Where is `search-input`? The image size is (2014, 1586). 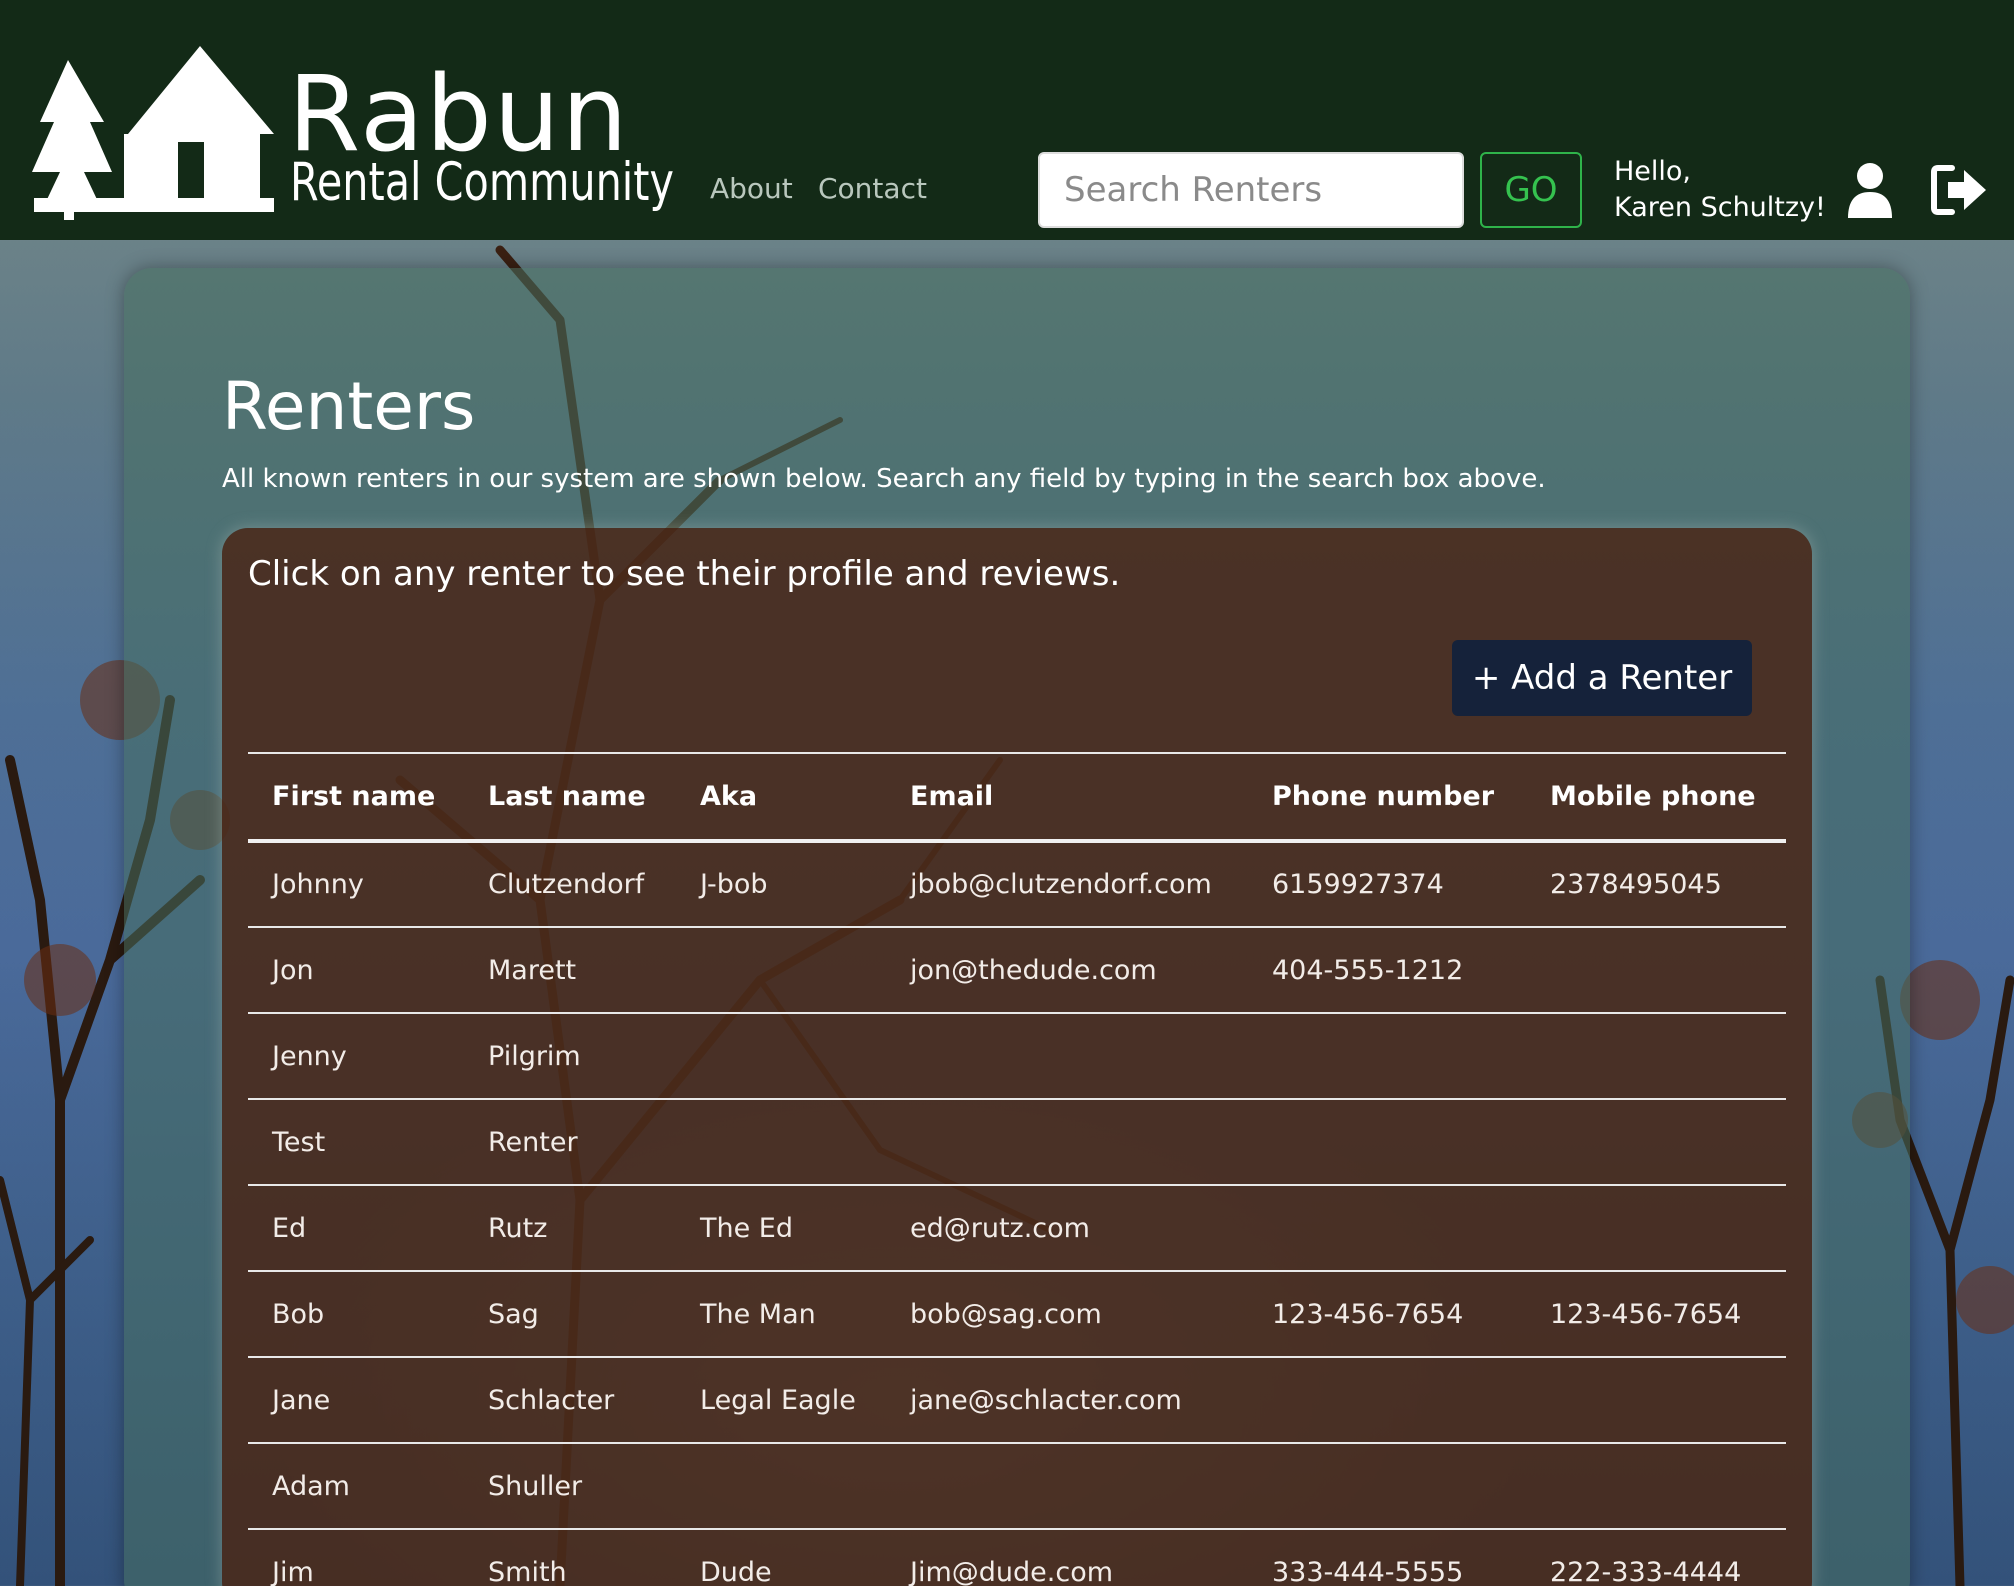
search-input is located at coordinates (1251, 190).